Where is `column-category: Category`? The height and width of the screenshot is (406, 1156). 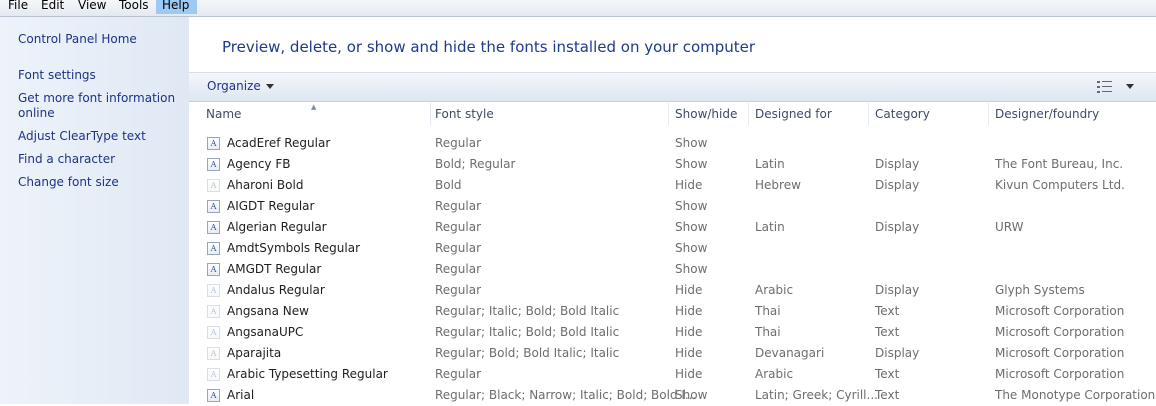 column-category: Category is located at coordinates (902, 114).